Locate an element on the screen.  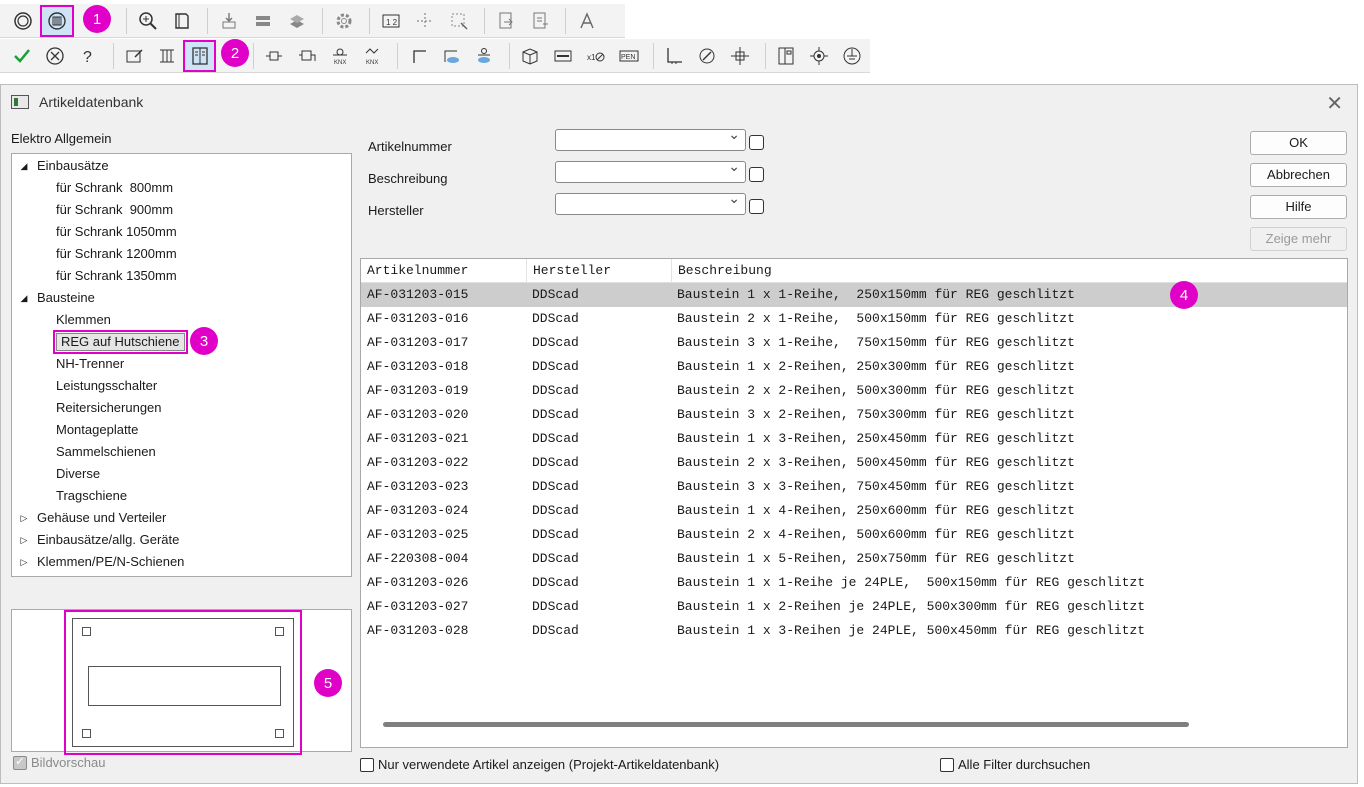
target-icon is located at coordinates (818, 56).